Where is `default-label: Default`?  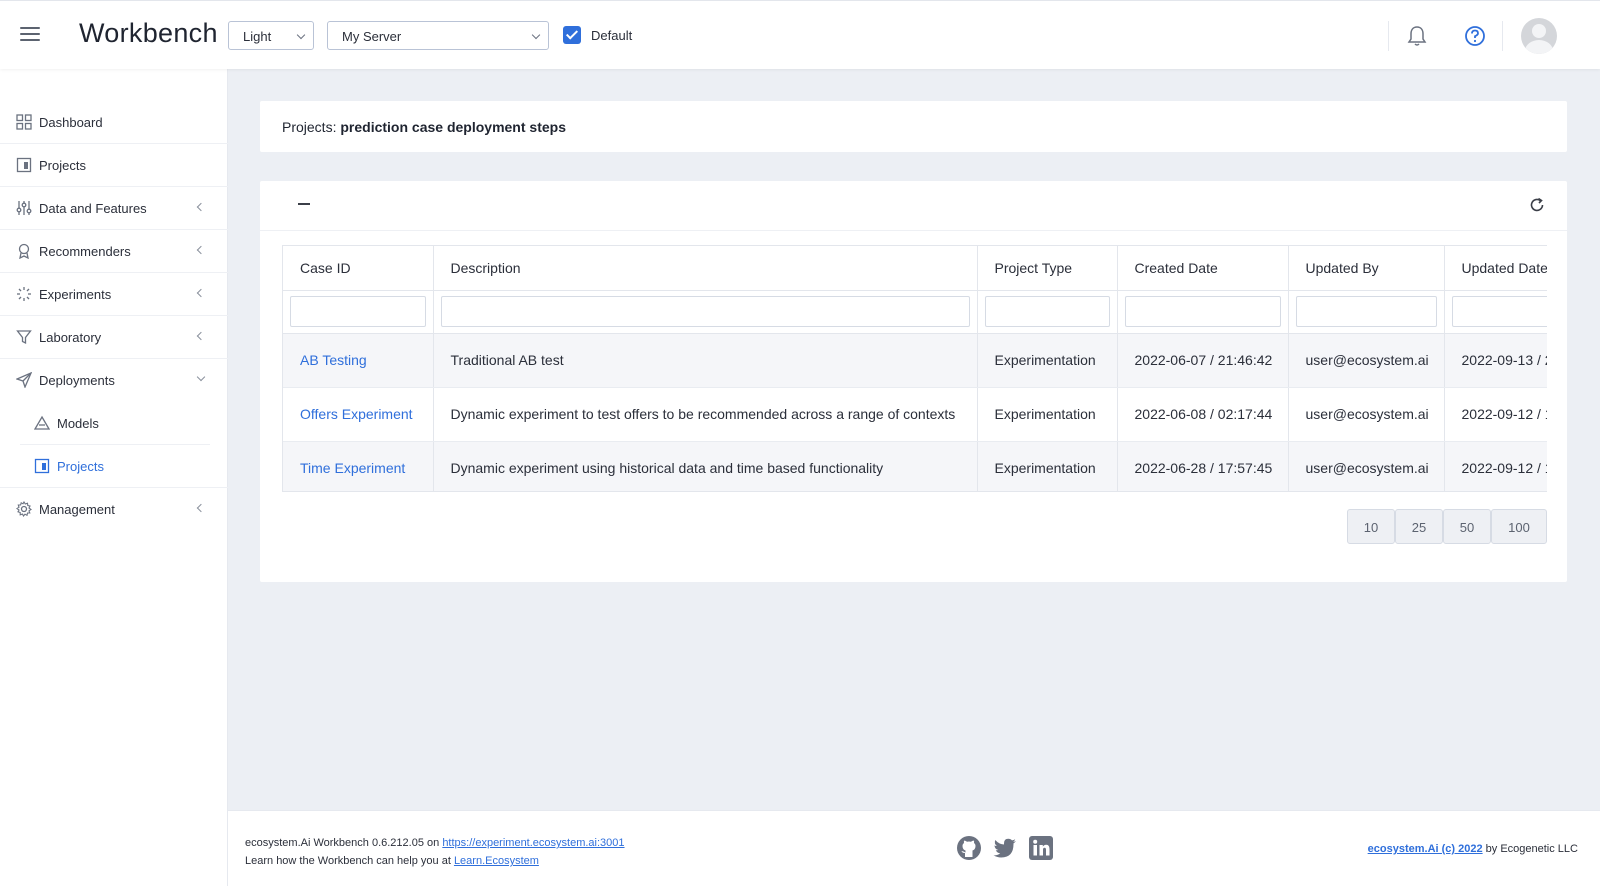
default-label: Default is located at coordinates (612, 35).